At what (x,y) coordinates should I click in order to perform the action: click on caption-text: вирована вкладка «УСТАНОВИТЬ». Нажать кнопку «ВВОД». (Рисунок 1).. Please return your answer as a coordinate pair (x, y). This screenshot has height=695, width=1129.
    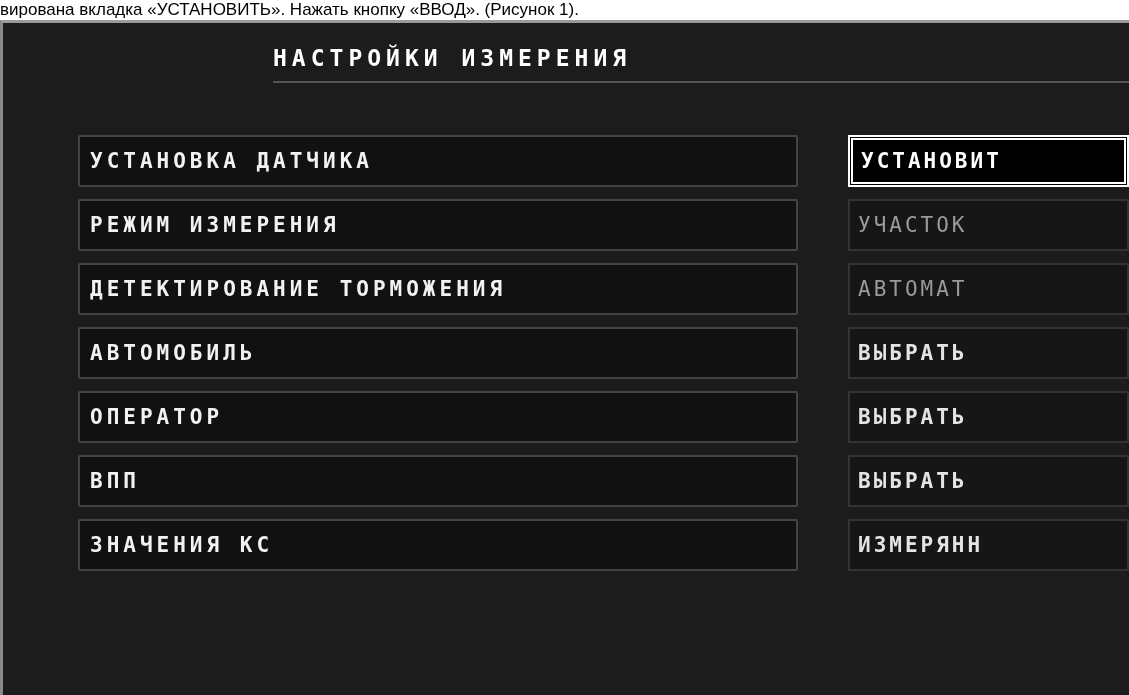
    Looking at the image, I should click on (290, 10).